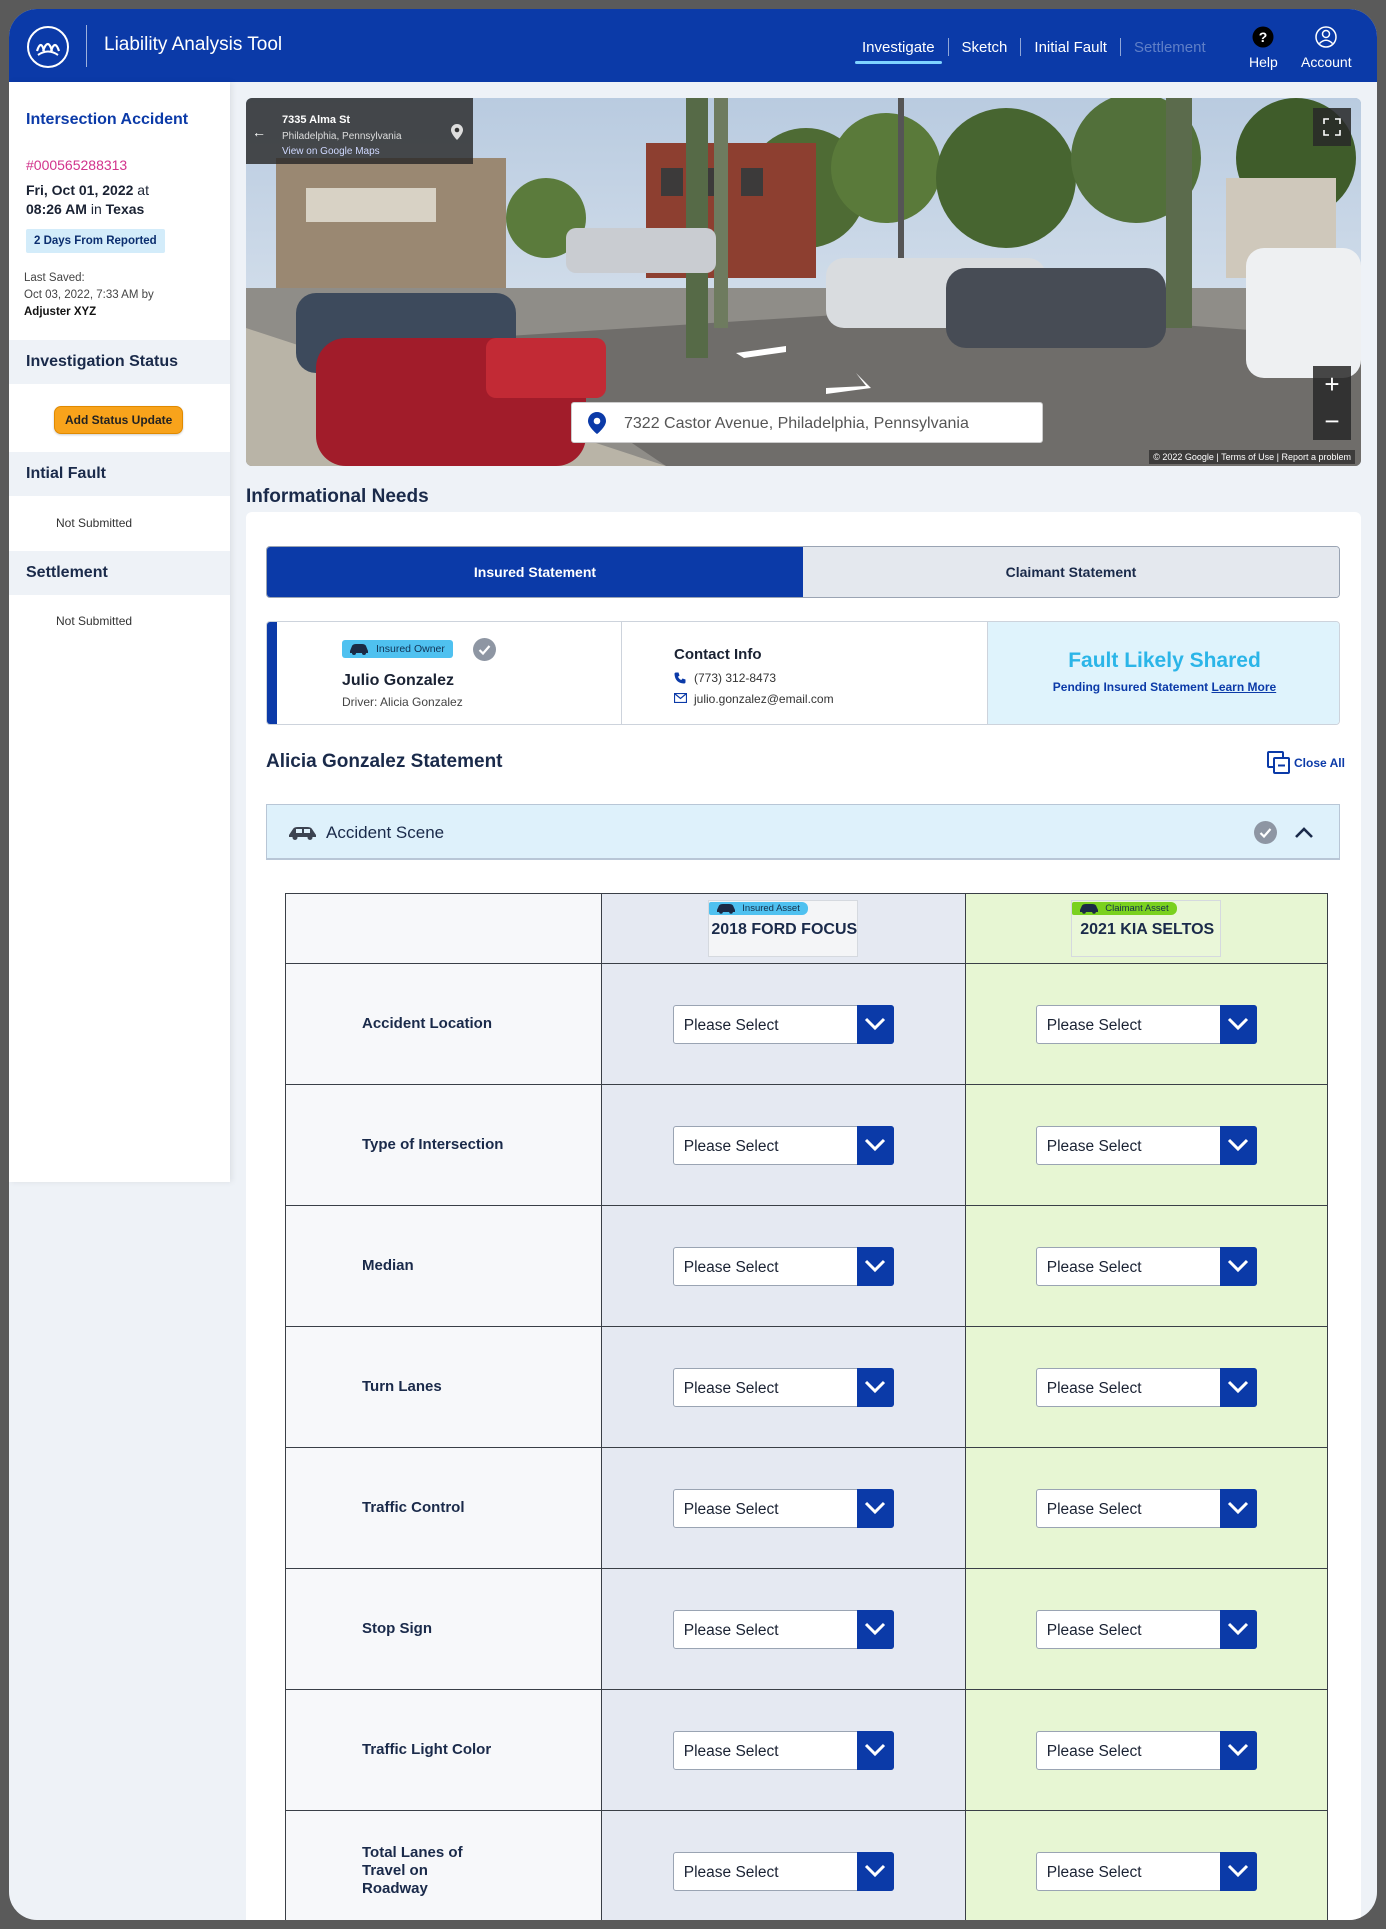 This screenshot has height=1929, width=1386. I want to click on row-label: Total Lanes of Travel on Roadway, so click(412, 1870).